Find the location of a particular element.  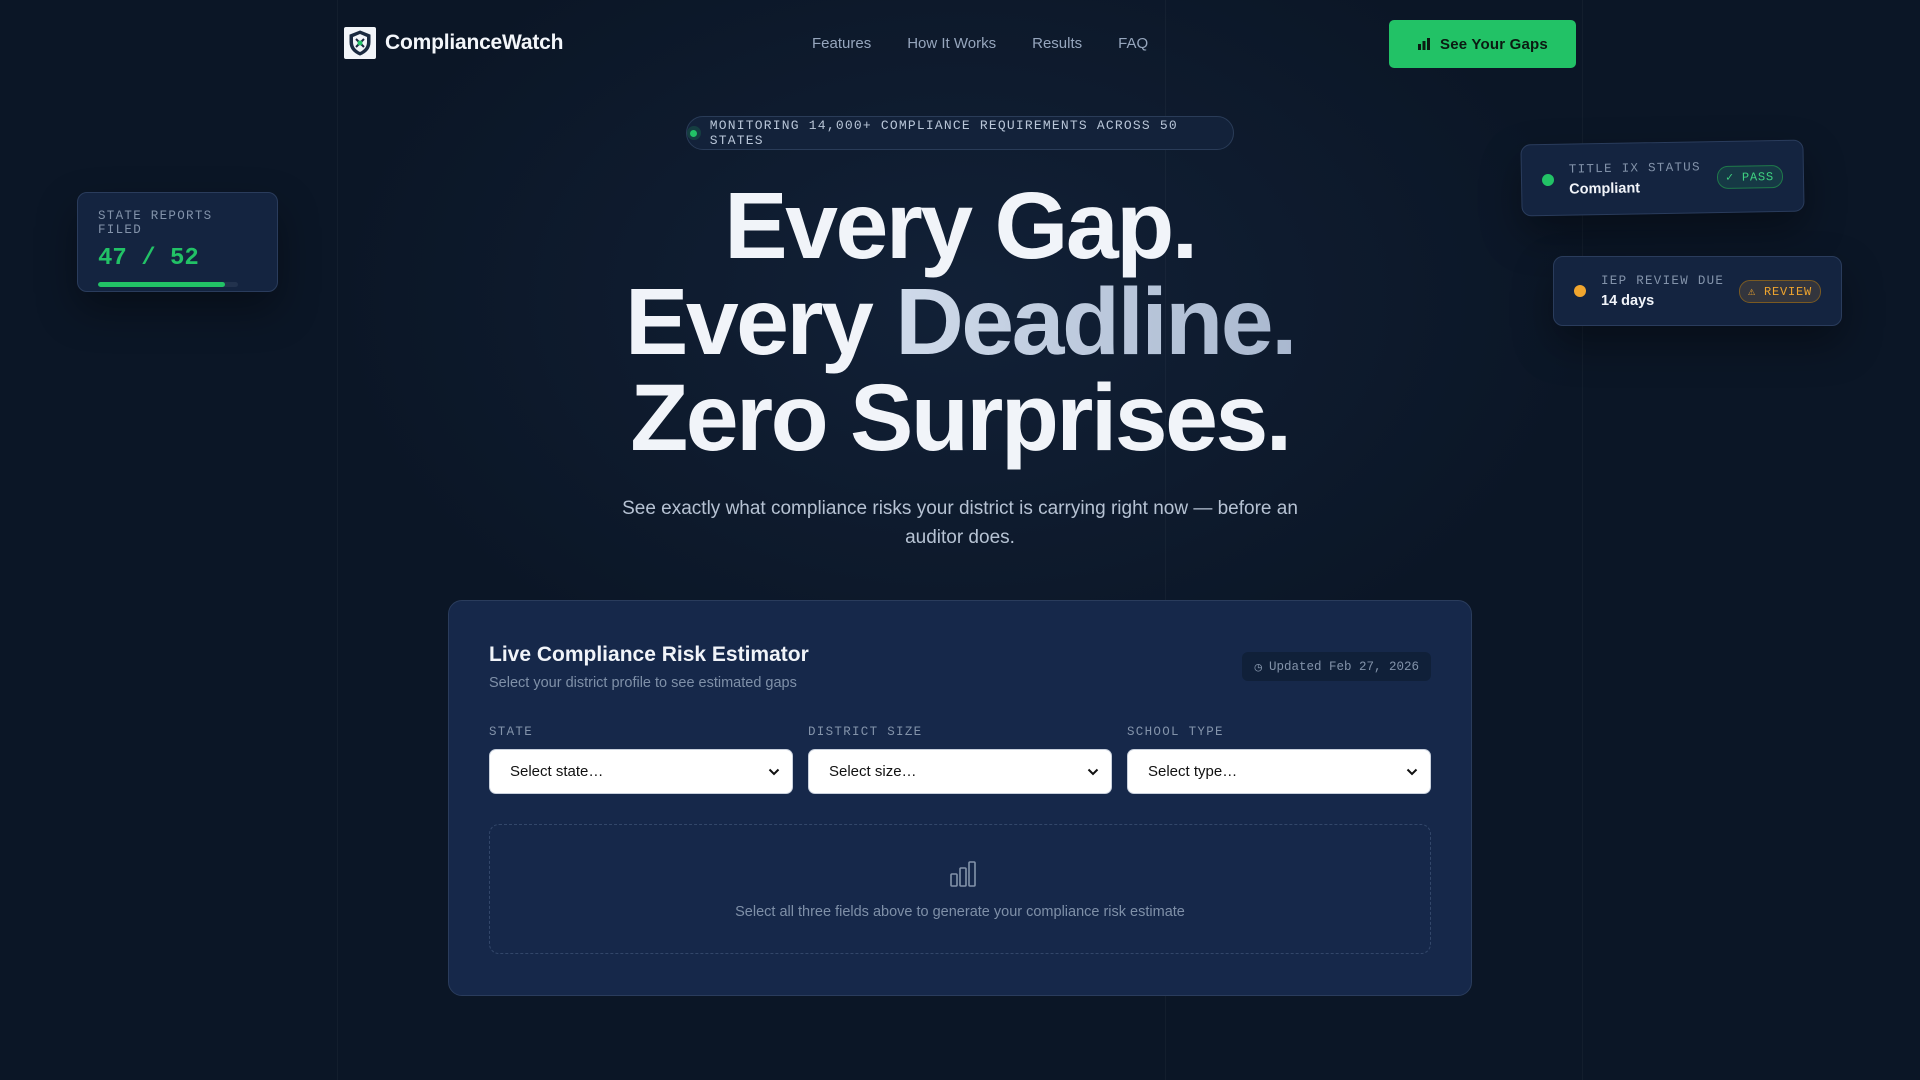

nav-links: Features How It Works Results FAQ is located at coordinates (980, 43).